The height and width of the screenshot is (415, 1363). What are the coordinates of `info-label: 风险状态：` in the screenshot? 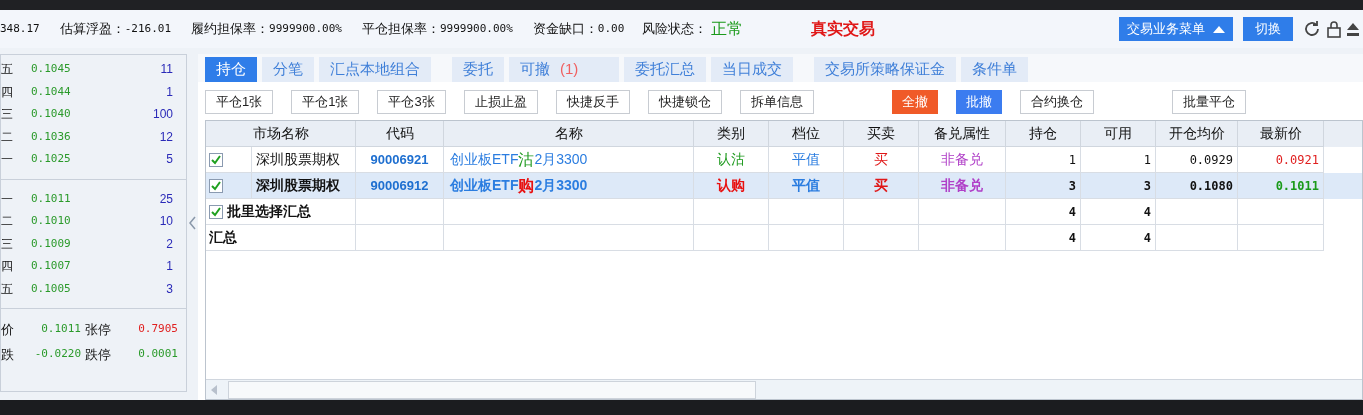 It's located at (675, 29).